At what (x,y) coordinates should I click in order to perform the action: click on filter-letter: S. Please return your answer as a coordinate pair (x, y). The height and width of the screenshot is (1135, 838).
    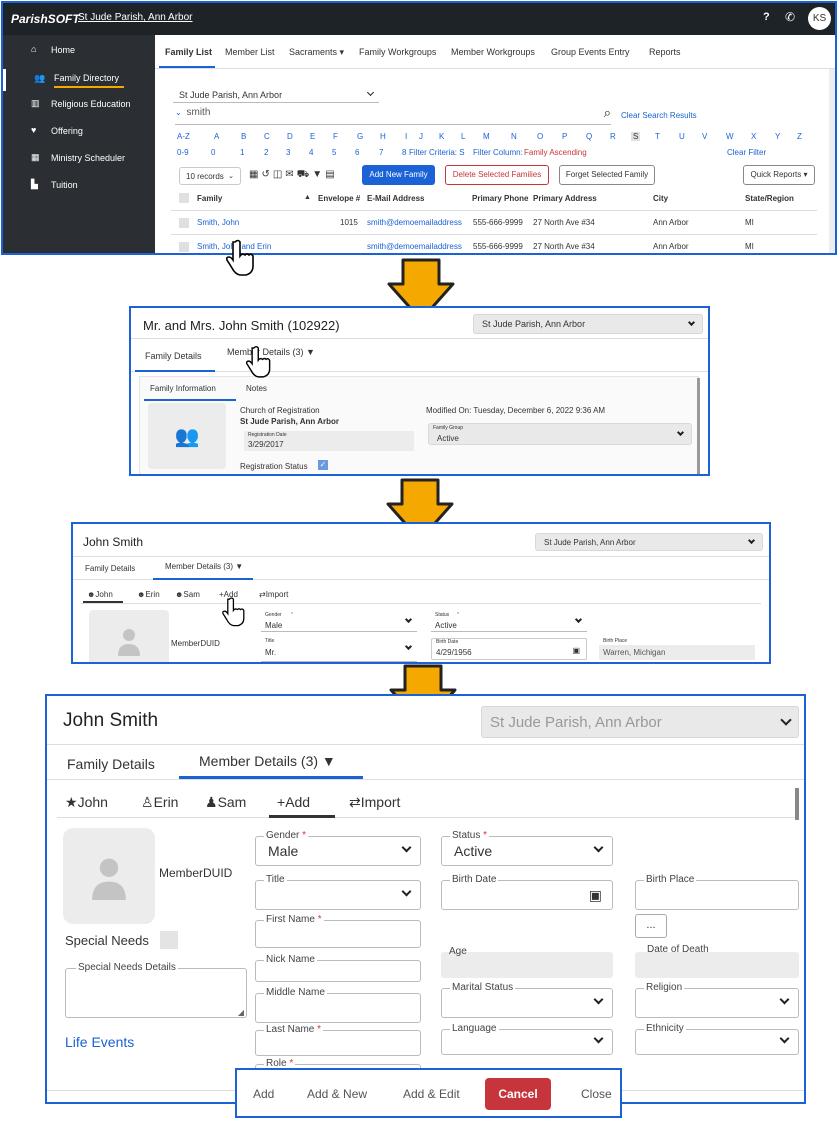
    Looking at the image, I should click on (636, 136).